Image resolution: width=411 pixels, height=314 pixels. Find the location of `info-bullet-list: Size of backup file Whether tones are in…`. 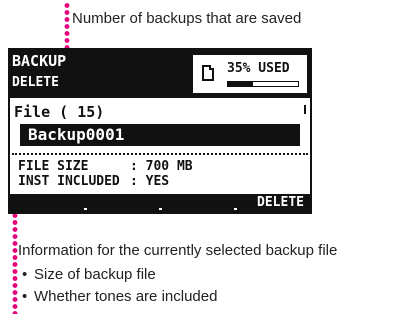

info-bullet-list: Size of backup file Whether tones are in… is located at coordinates (119, 286).